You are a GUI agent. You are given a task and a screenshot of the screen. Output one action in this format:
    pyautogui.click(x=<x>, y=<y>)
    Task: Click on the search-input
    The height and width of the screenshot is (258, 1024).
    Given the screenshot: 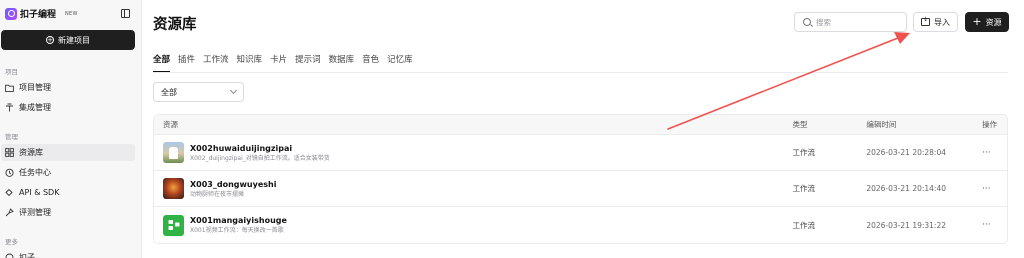 What is the action you would take?
    pyautogui.click(x=856, y=22)
    